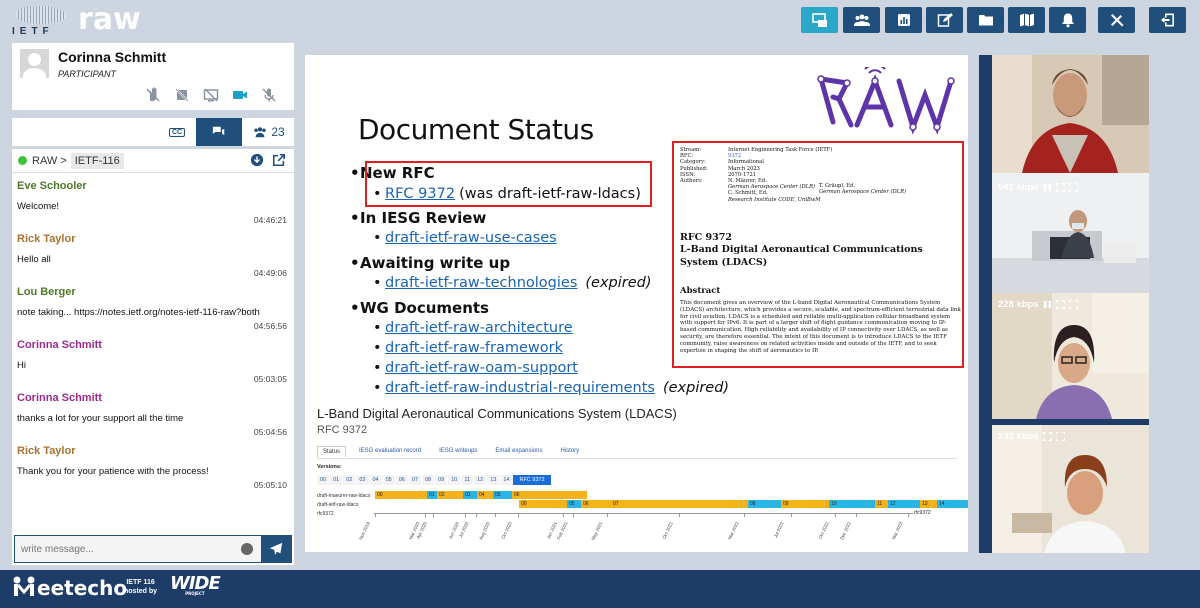 The width and height of the screenshot is (1200, 608). What do you see at coordinates (269, 132) in the screenshot?
I see `tab-participants: 23` at bounding box center [269, 132].